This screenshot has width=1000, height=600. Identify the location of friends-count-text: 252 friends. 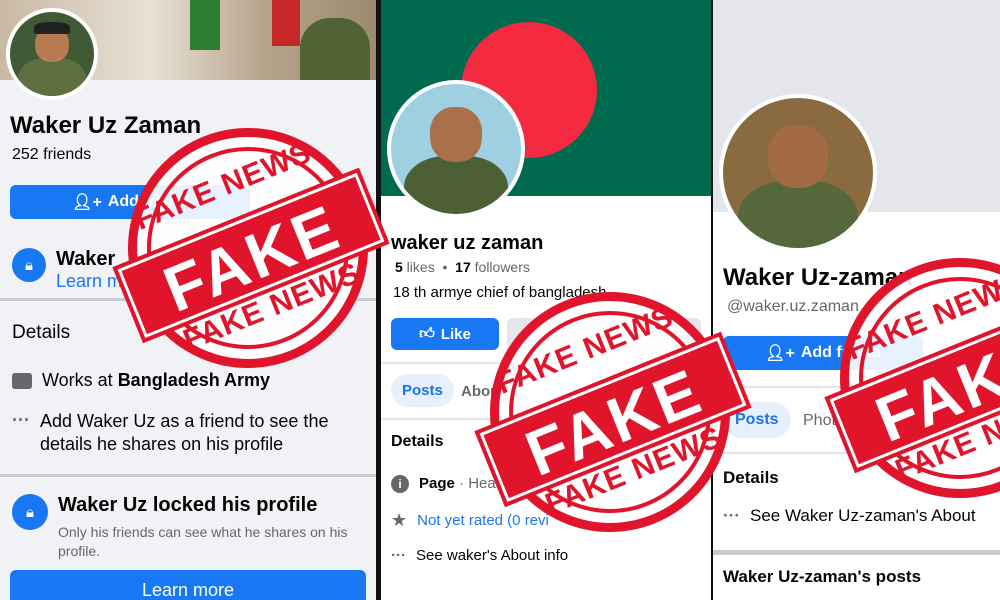
(52, 154).